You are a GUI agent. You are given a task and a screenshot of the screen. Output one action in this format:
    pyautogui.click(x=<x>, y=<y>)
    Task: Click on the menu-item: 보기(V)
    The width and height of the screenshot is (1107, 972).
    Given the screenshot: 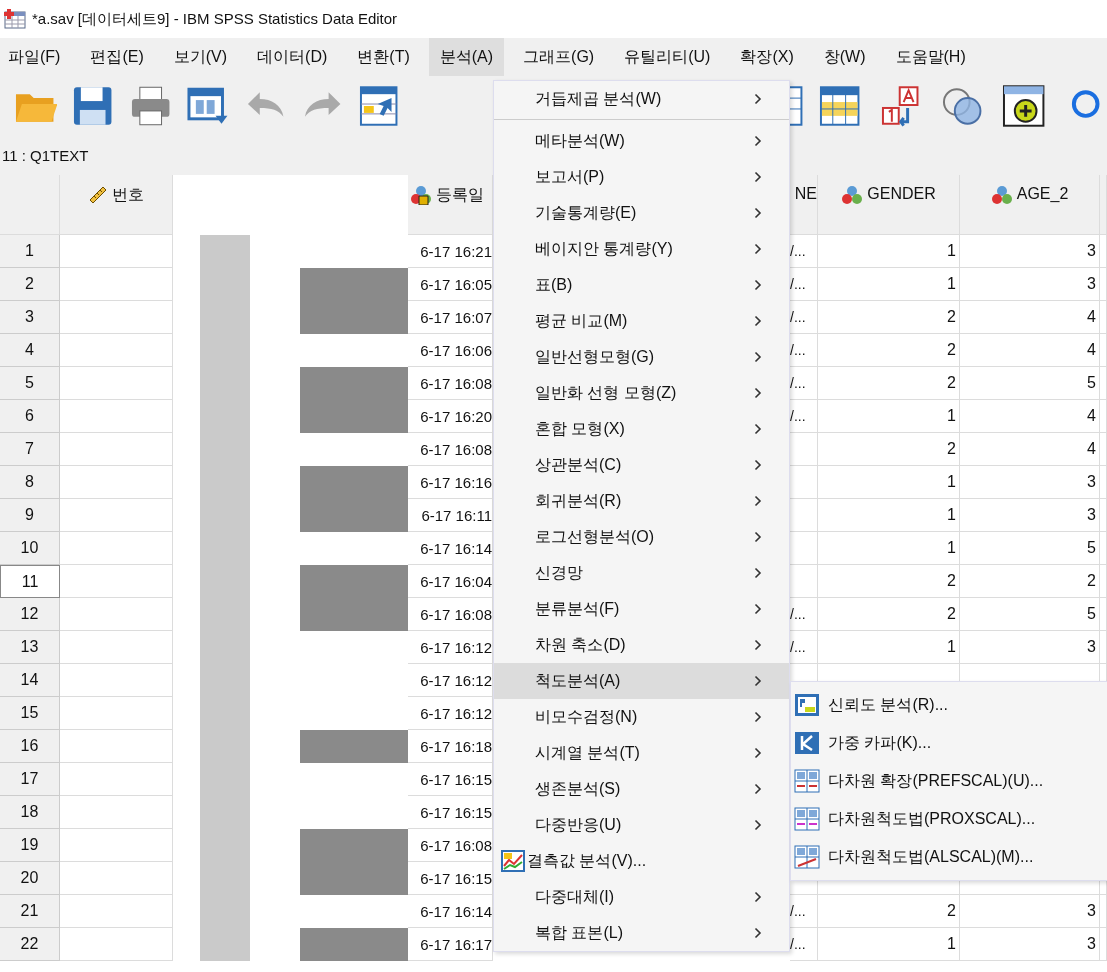 What is the action you would take?
    pyautogui.click(x=200, y=57)
    